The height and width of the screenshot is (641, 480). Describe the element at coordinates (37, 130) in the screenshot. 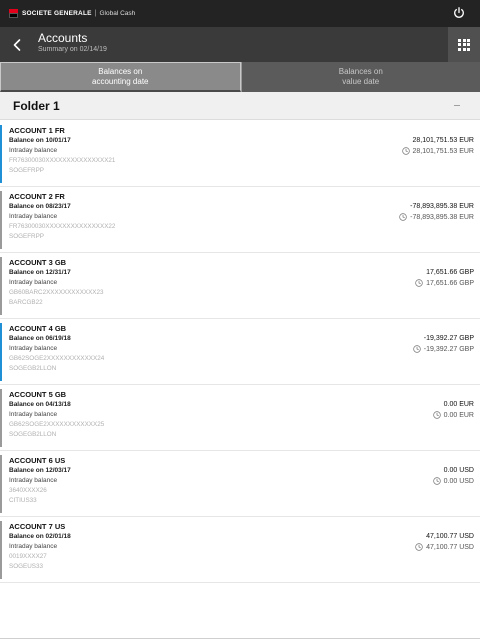

I see `account-name: ACCOUNT 1 FR` at that location.